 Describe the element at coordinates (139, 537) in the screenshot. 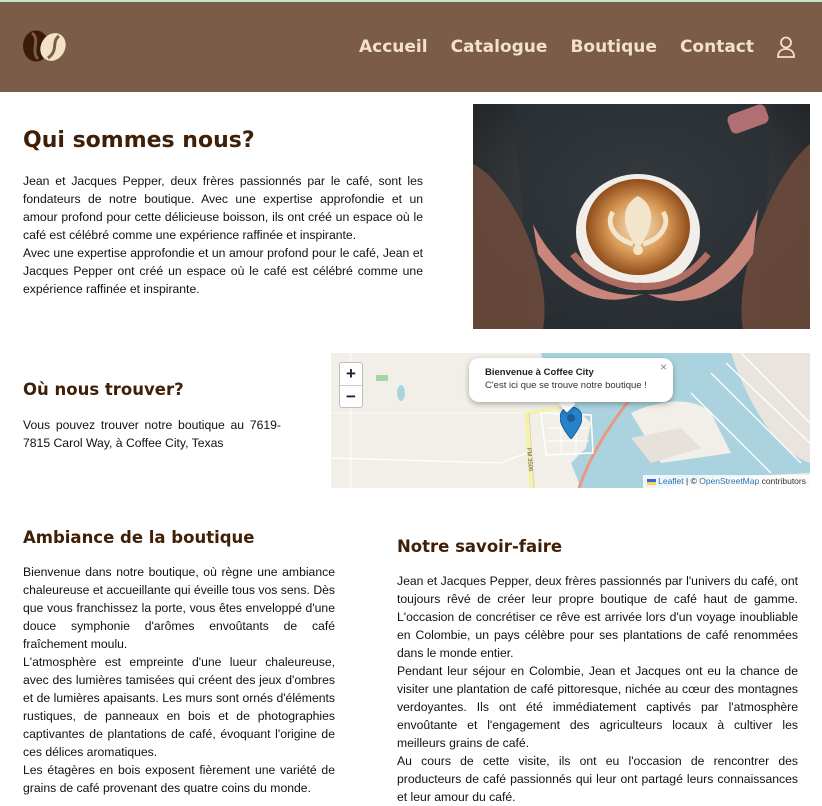

I see `ambiance-title: Ambiance de la boutique` at that location.